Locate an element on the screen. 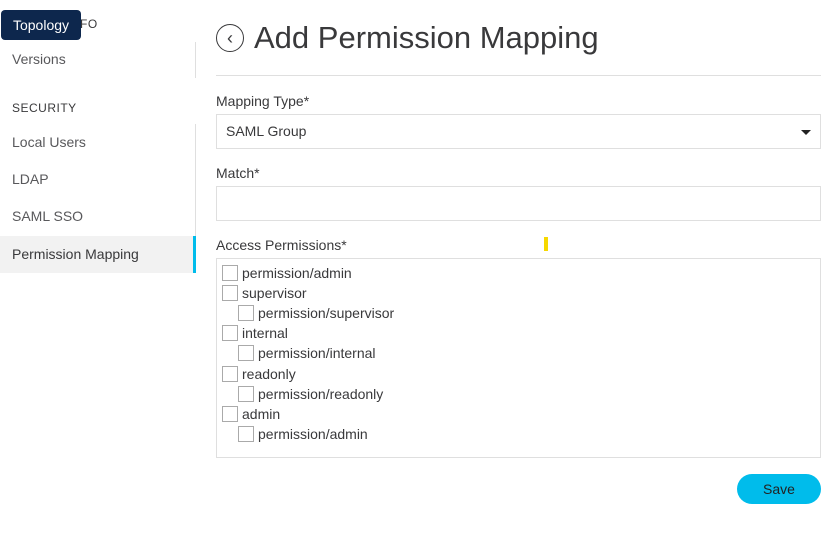  permission-item: readonly is located at coordinates (518, 373).